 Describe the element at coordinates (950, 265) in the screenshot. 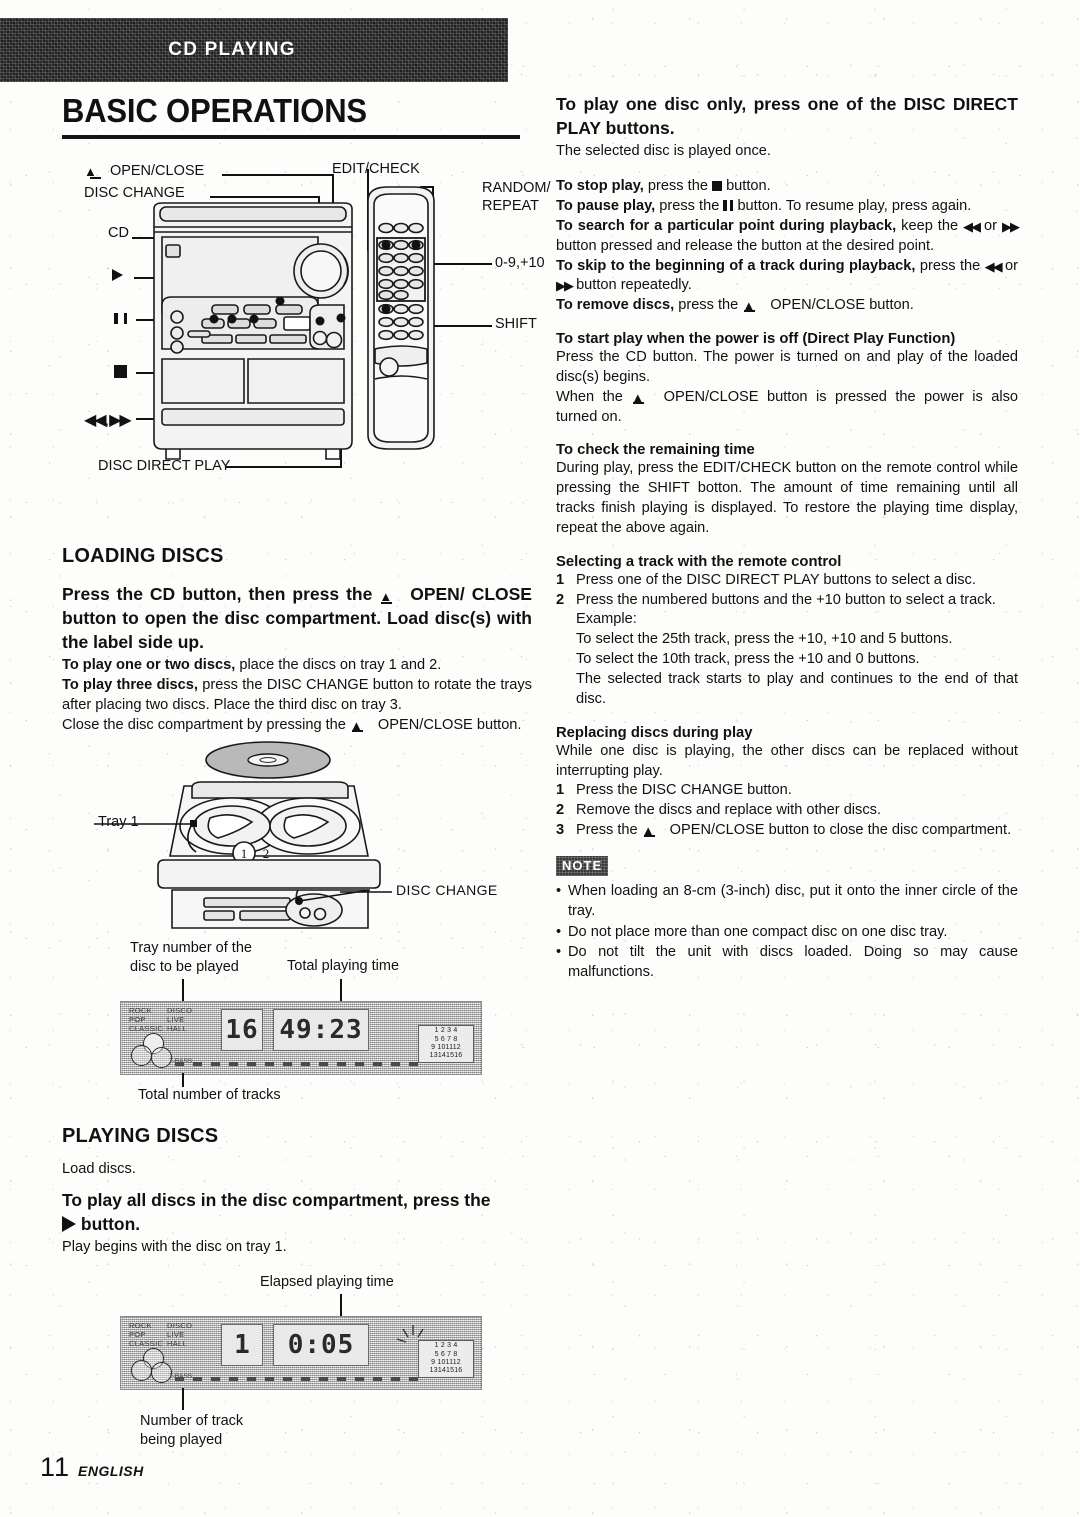

I see `control-skip-t1: press the` at that location.